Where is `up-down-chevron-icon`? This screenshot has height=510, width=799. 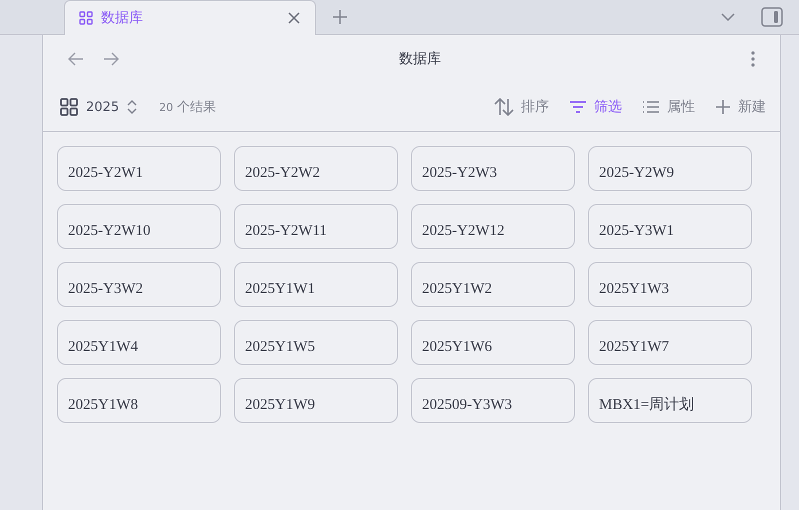
up-down-chevron-icon is located at coordinates (132, 107).